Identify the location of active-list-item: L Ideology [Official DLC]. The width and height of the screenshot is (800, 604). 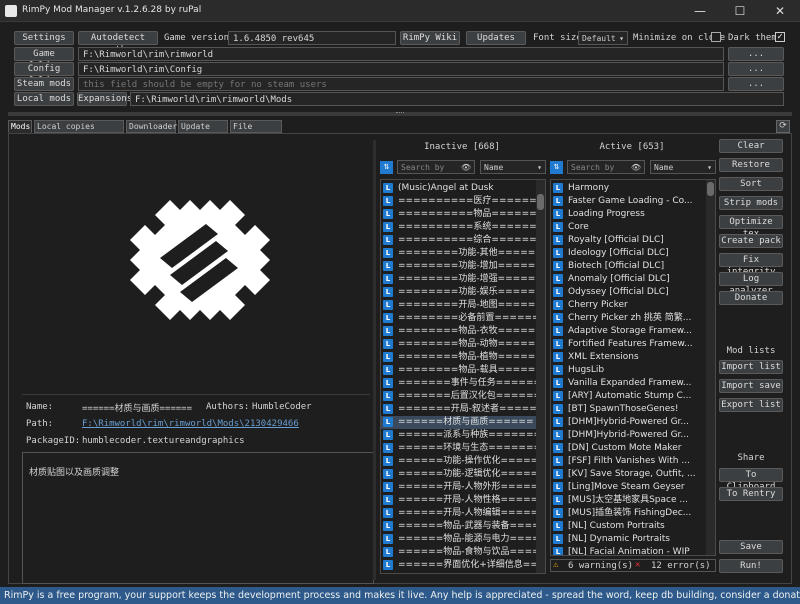
(633, 253).